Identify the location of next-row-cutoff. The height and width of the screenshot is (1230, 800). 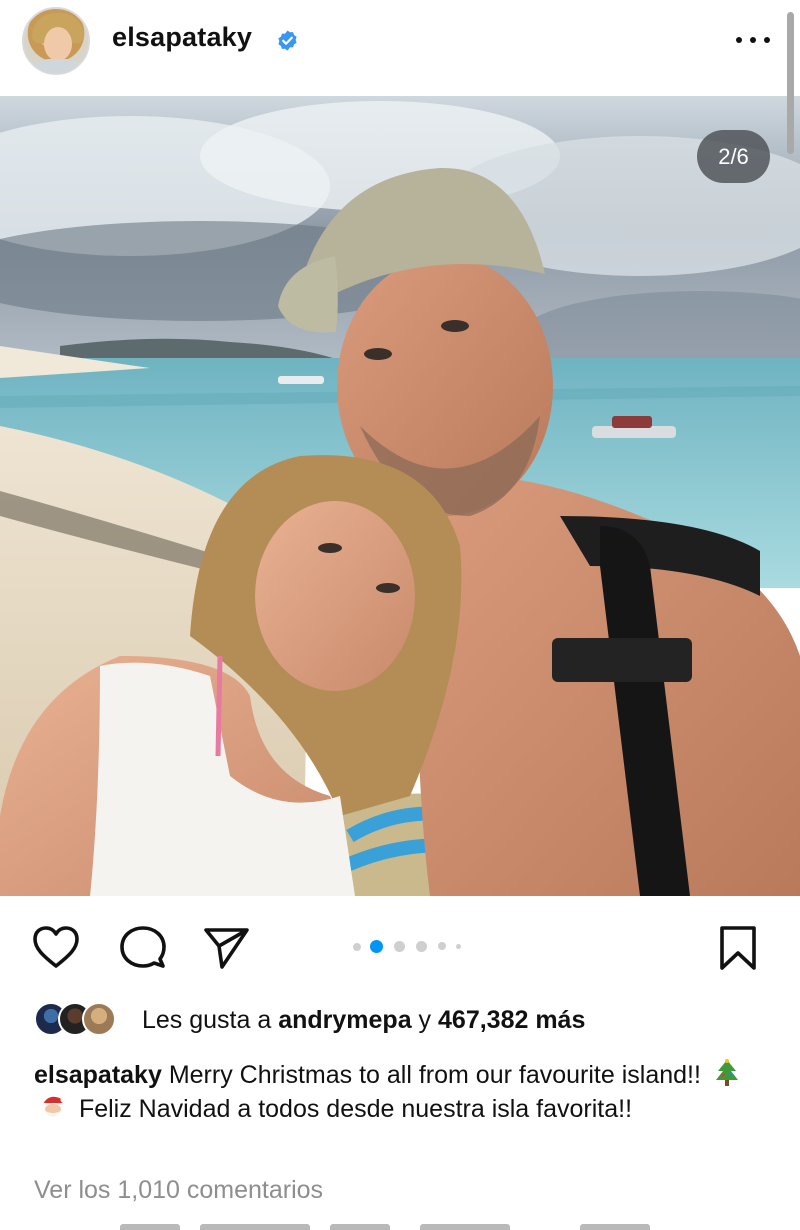
(400, 1225).